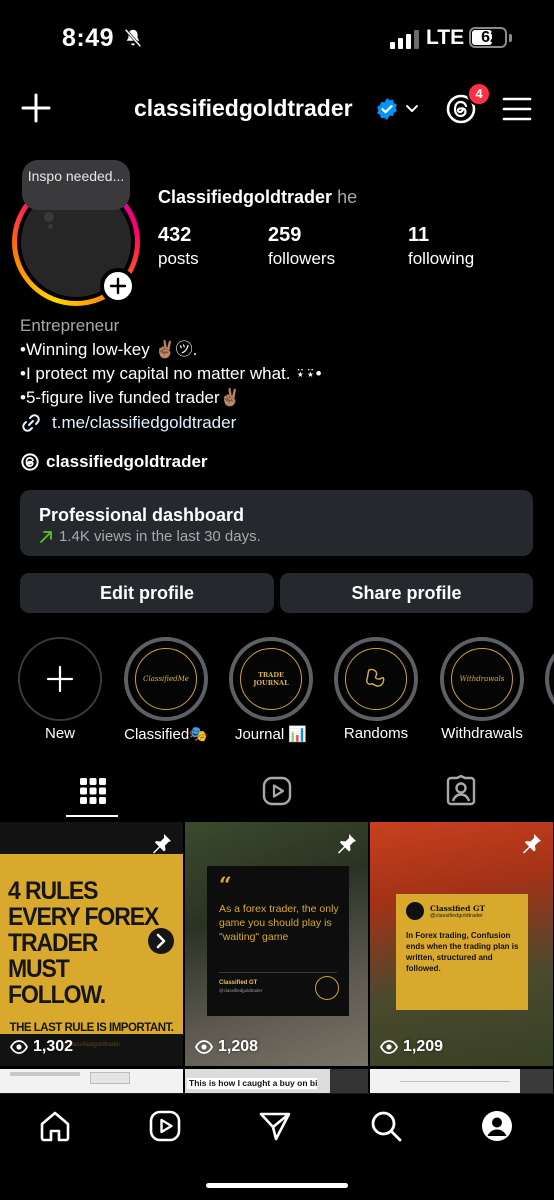 This screenshot has height=1200, width=554. I want to click on verified-badge-icon, so click(387, 109).